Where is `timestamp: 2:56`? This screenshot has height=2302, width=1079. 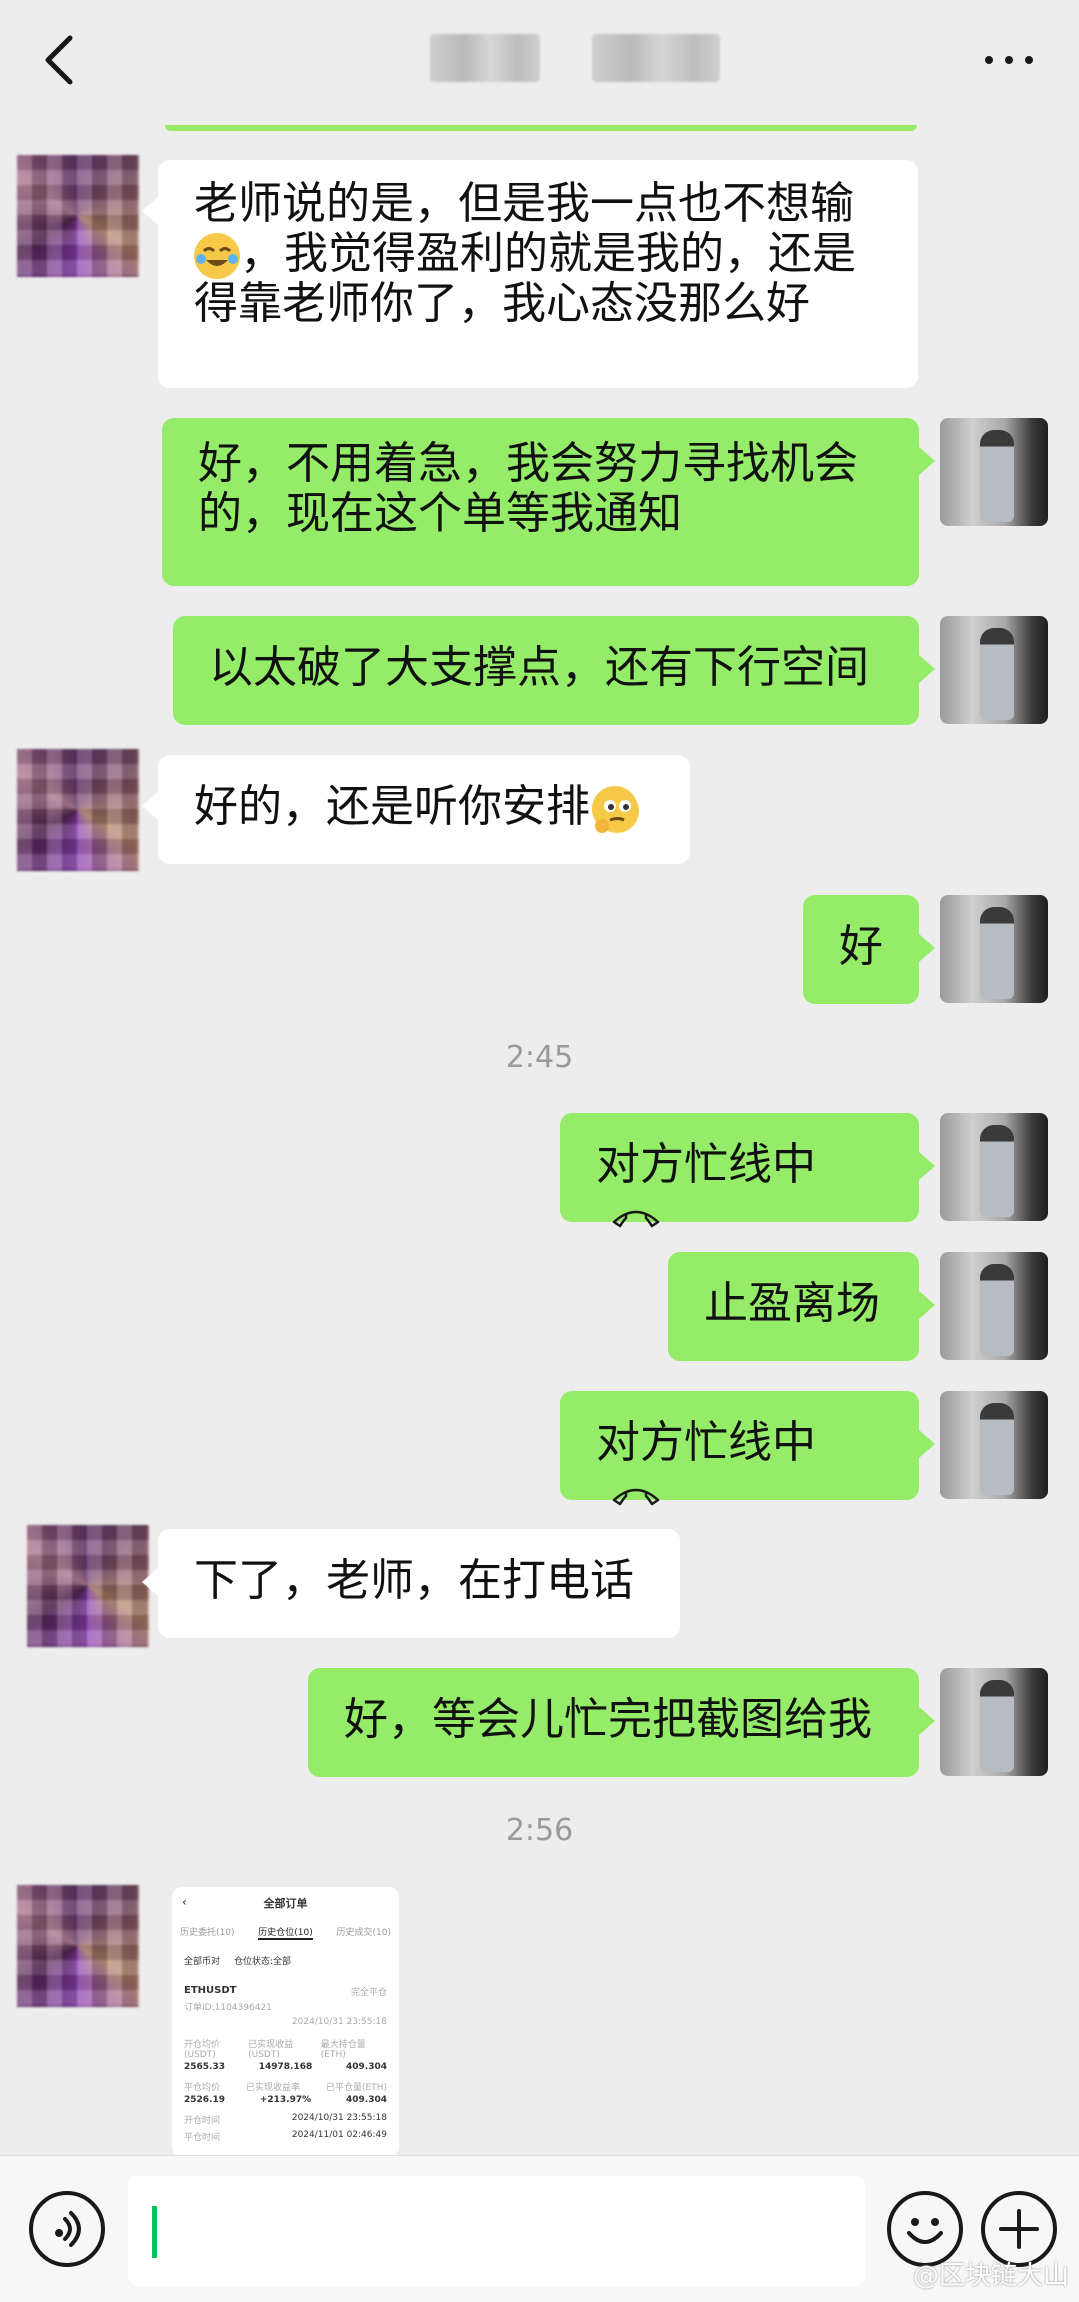 timestamp: 2:56 is located at coordinates (539, 1830).